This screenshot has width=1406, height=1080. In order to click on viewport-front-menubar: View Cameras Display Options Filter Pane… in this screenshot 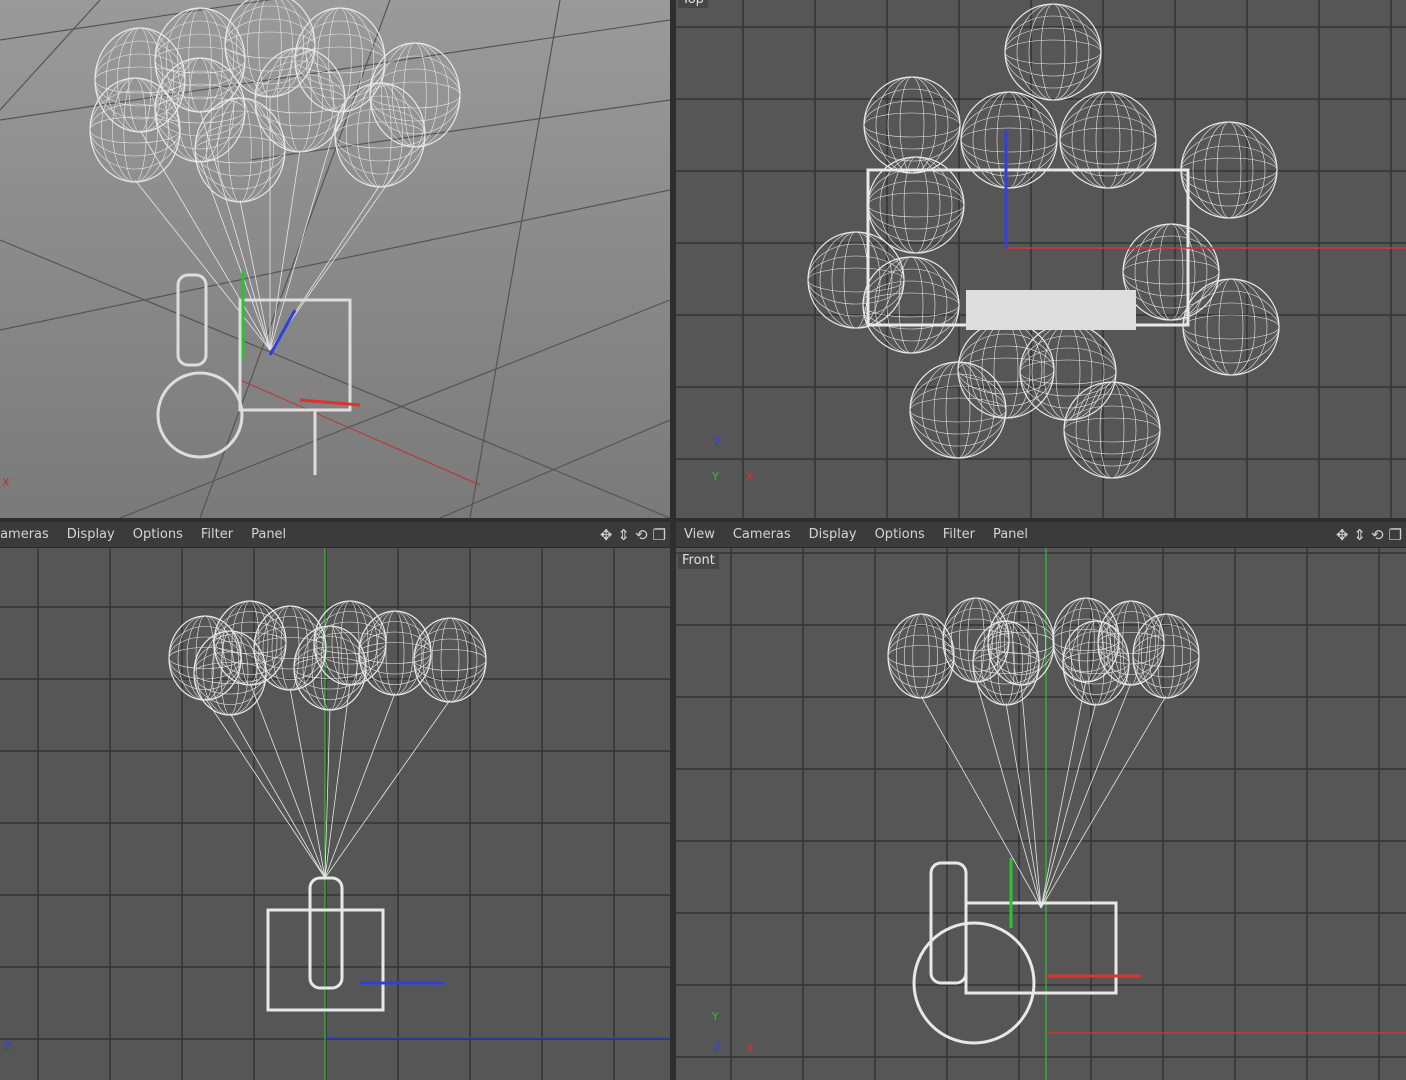, I will do `click(1041, 535)`.